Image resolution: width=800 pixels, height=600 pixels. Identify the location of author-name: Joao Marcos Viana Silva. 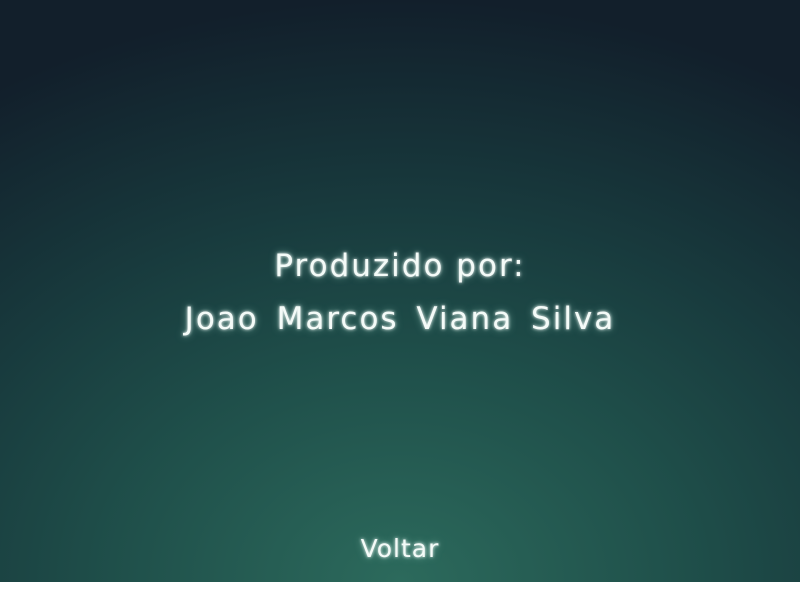
(400, 319).